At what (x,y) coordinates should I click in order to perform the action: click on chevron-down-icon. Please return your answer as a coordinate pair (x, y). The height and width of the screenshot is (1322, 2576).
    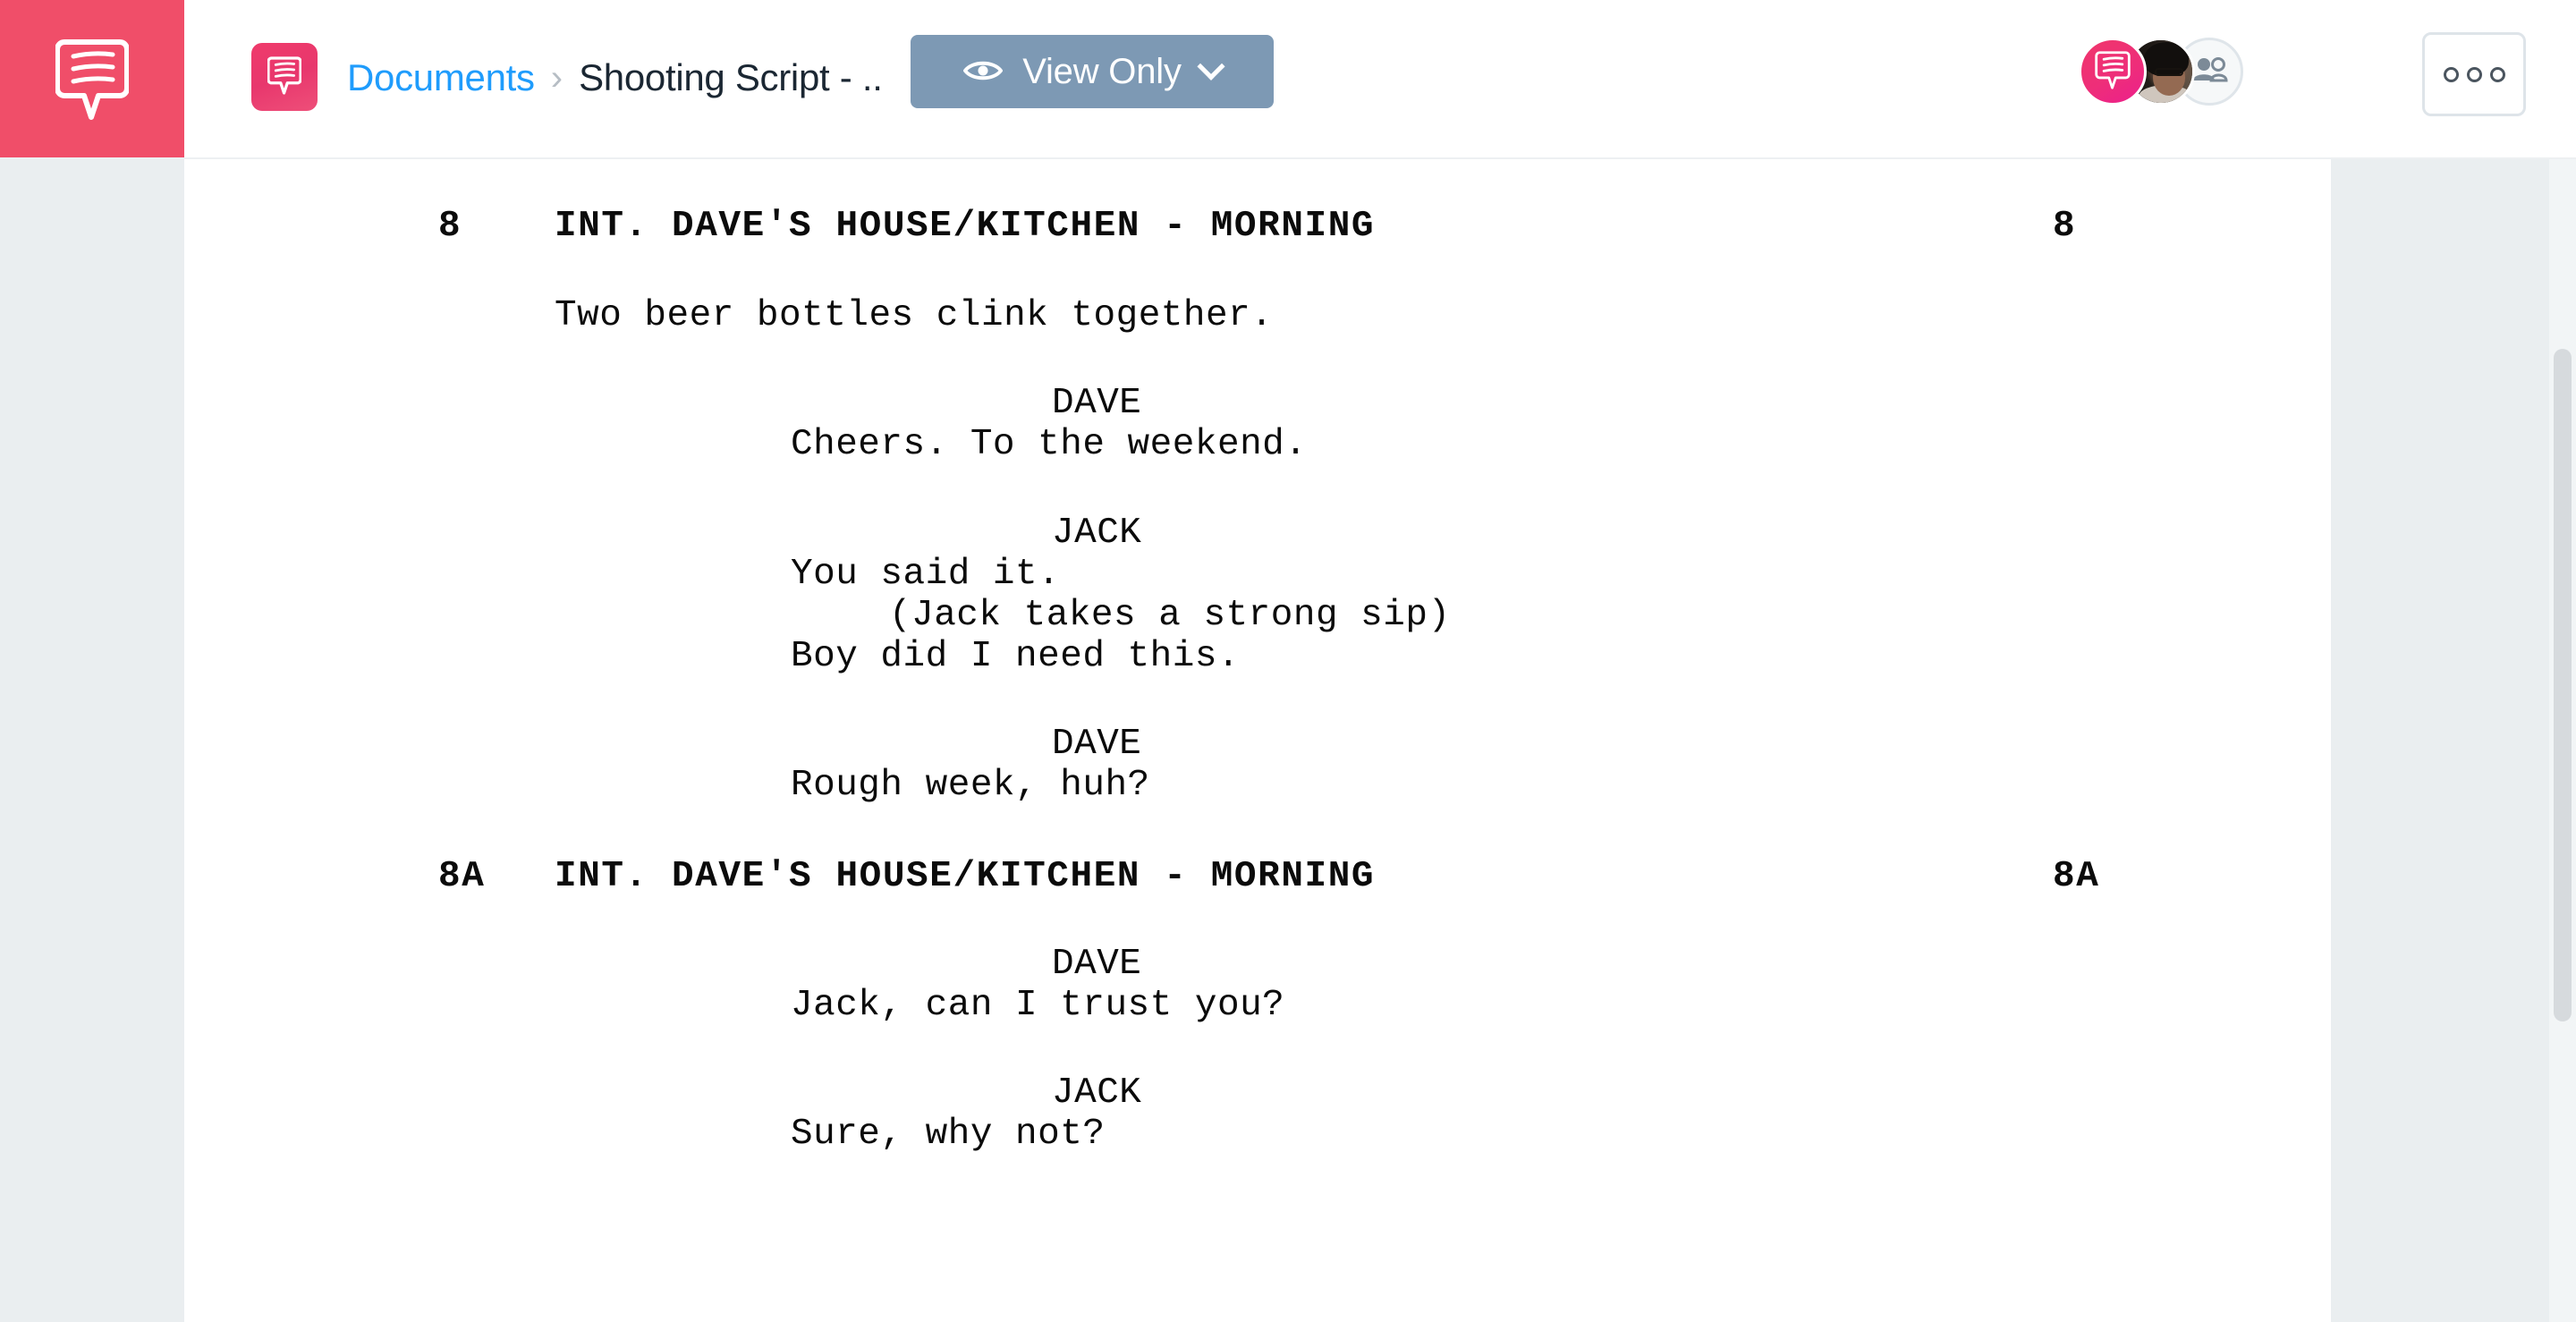
    Looking at the image, I should click on (1211, 67).